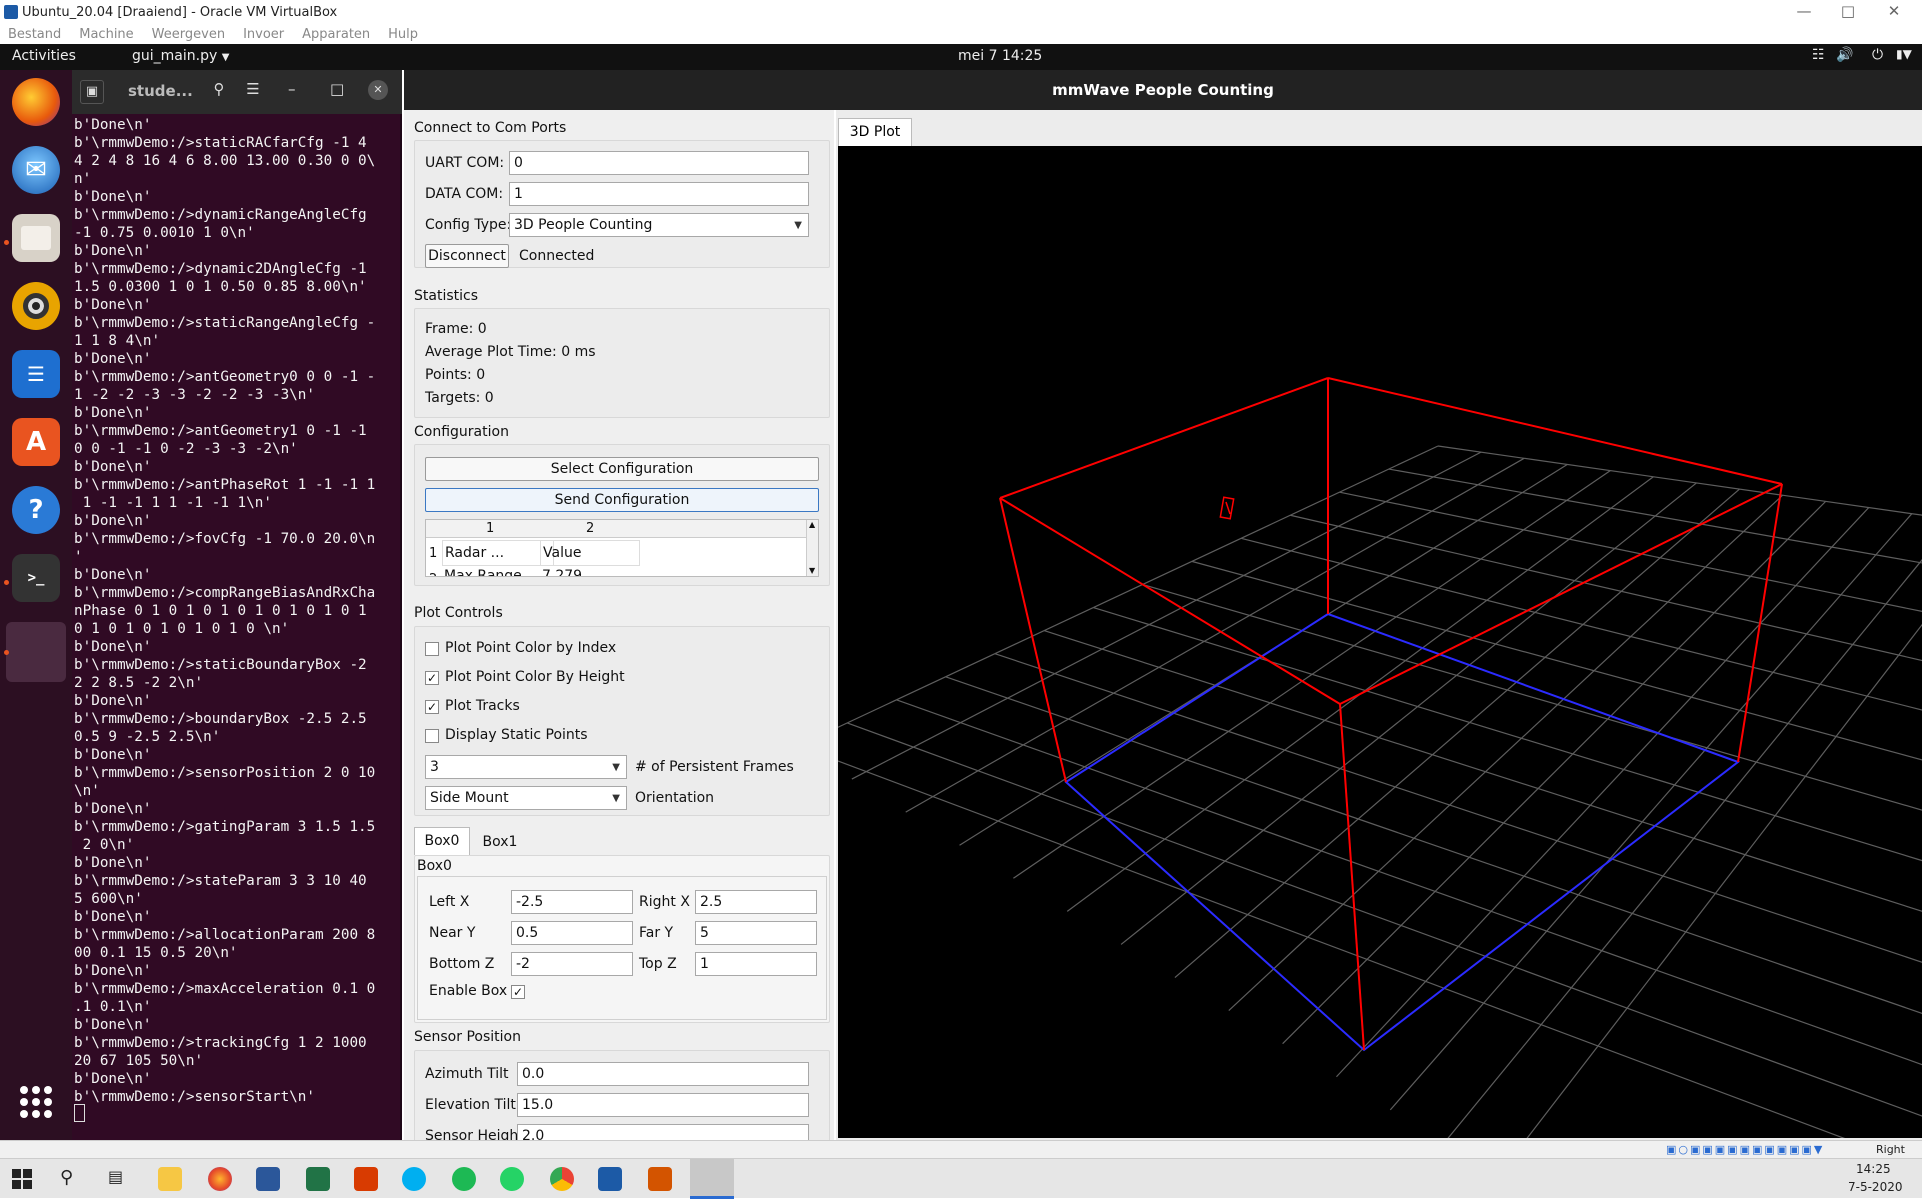 This screenshot has width=1922, height=1199. Describe the element at coordinates (572, 933) in the screenshot. I see `near-y-input: 0.5` at that location.